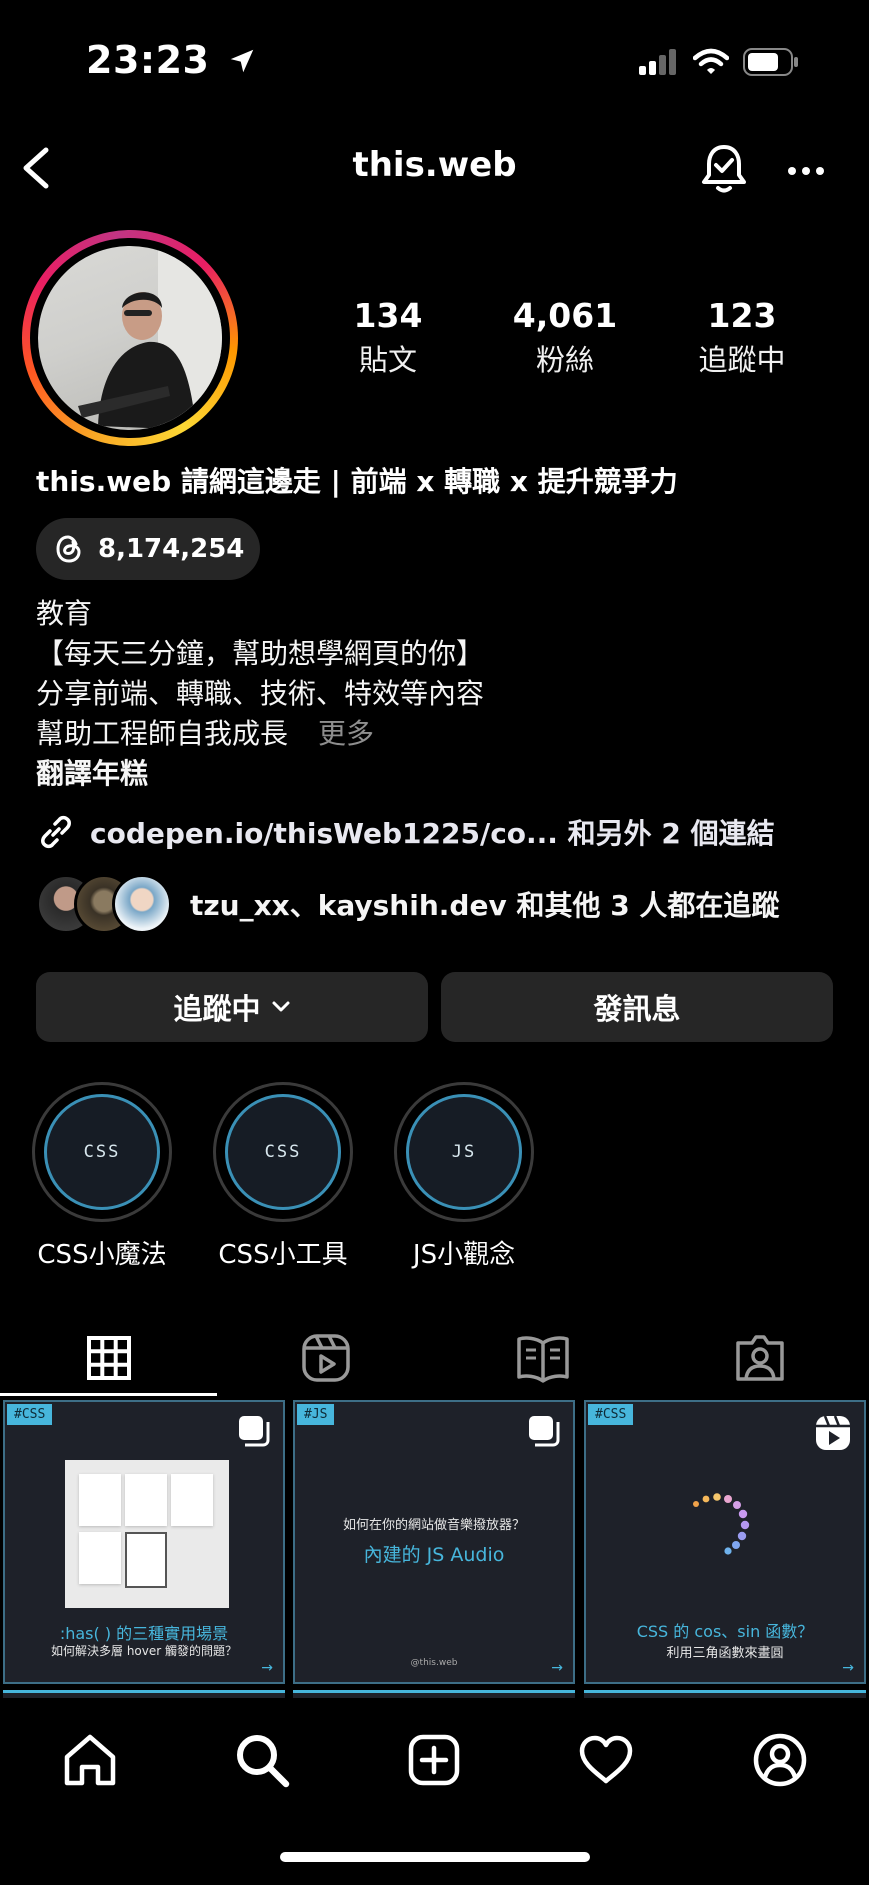  I want to click on message-button-label: 發訊息, so click(637, 1009).